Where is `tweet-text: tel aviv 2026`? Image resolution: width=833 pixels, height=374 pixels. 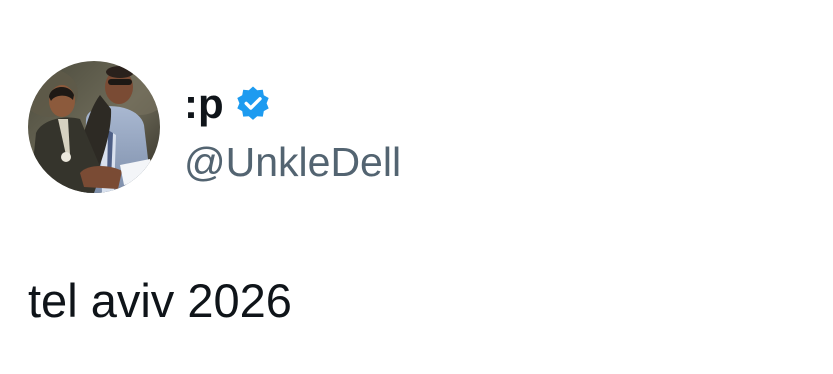
tweet-text: tel aviv 2026 is located at coordinates (160, 300).